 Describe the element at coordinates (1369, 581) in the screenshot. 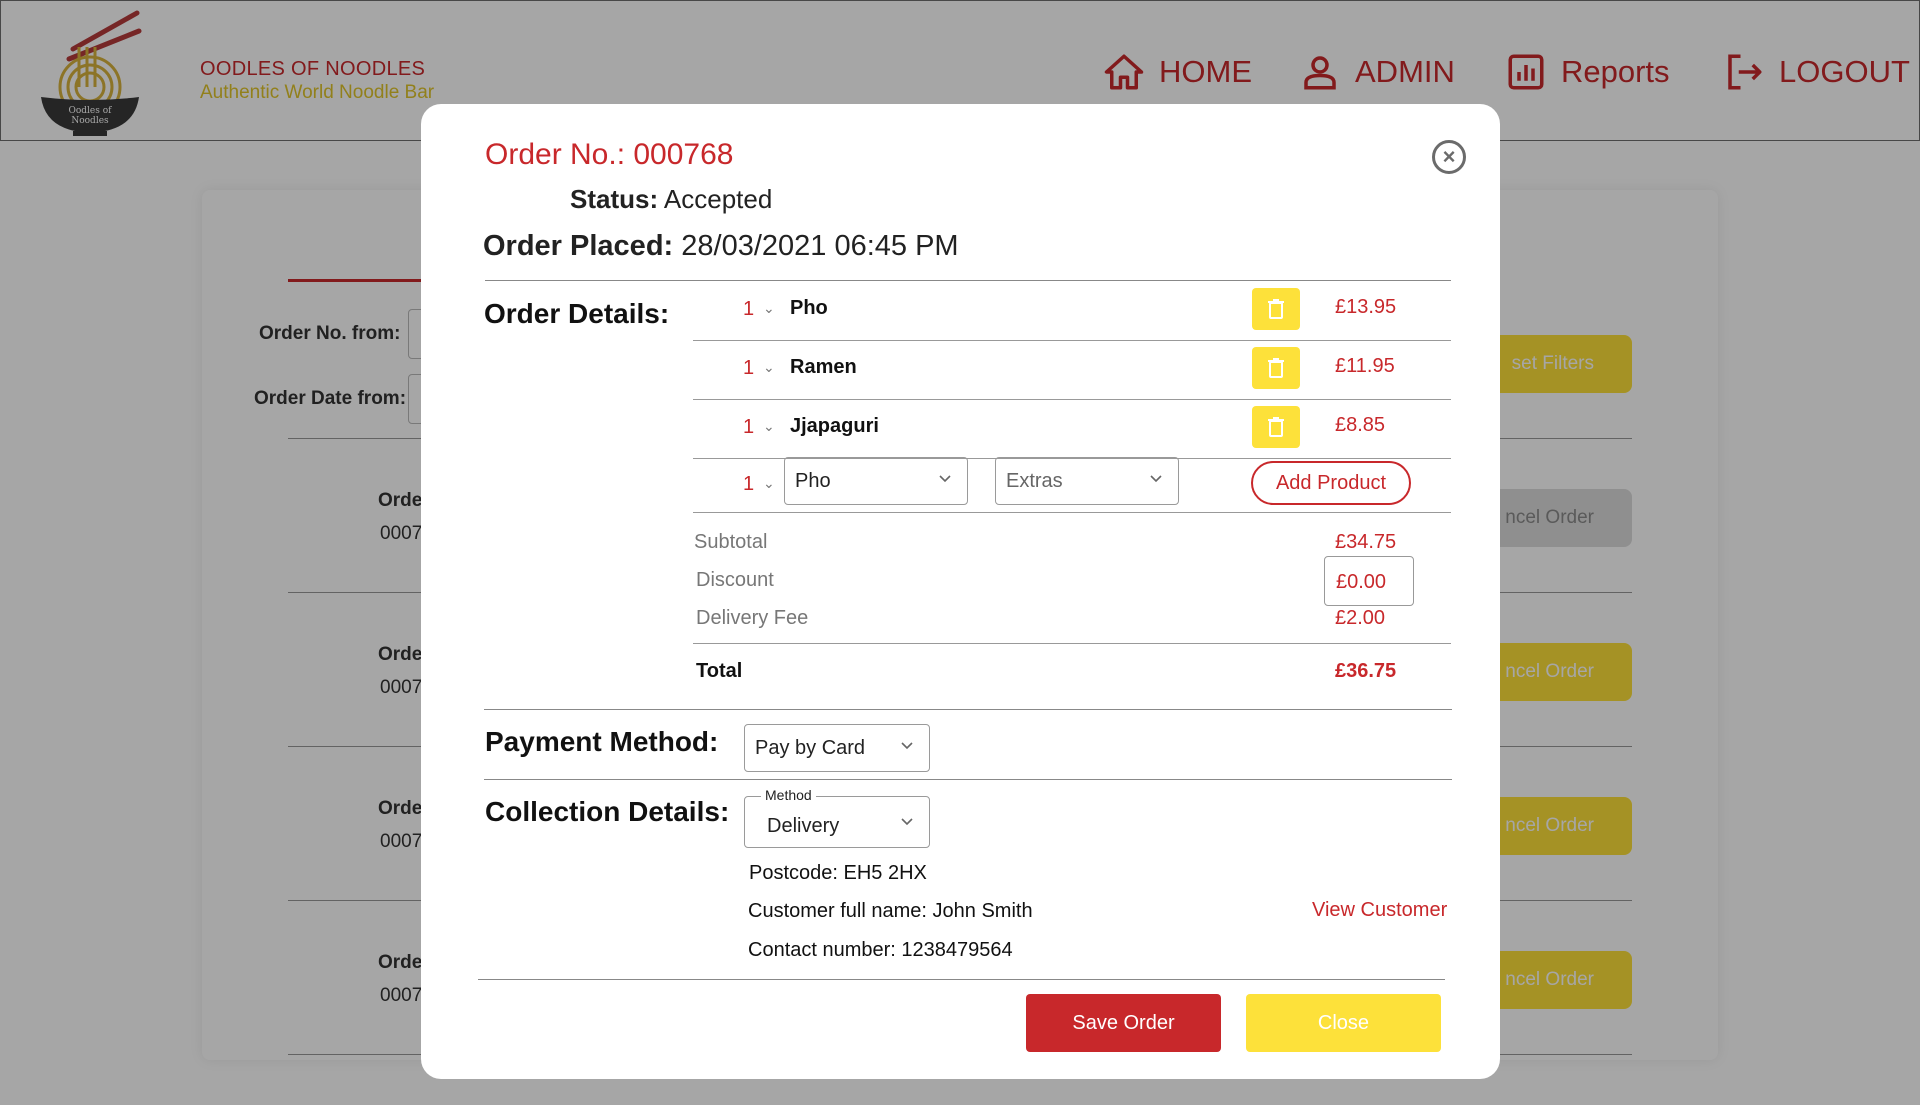

I see `discount-input: £0.00` at that location.